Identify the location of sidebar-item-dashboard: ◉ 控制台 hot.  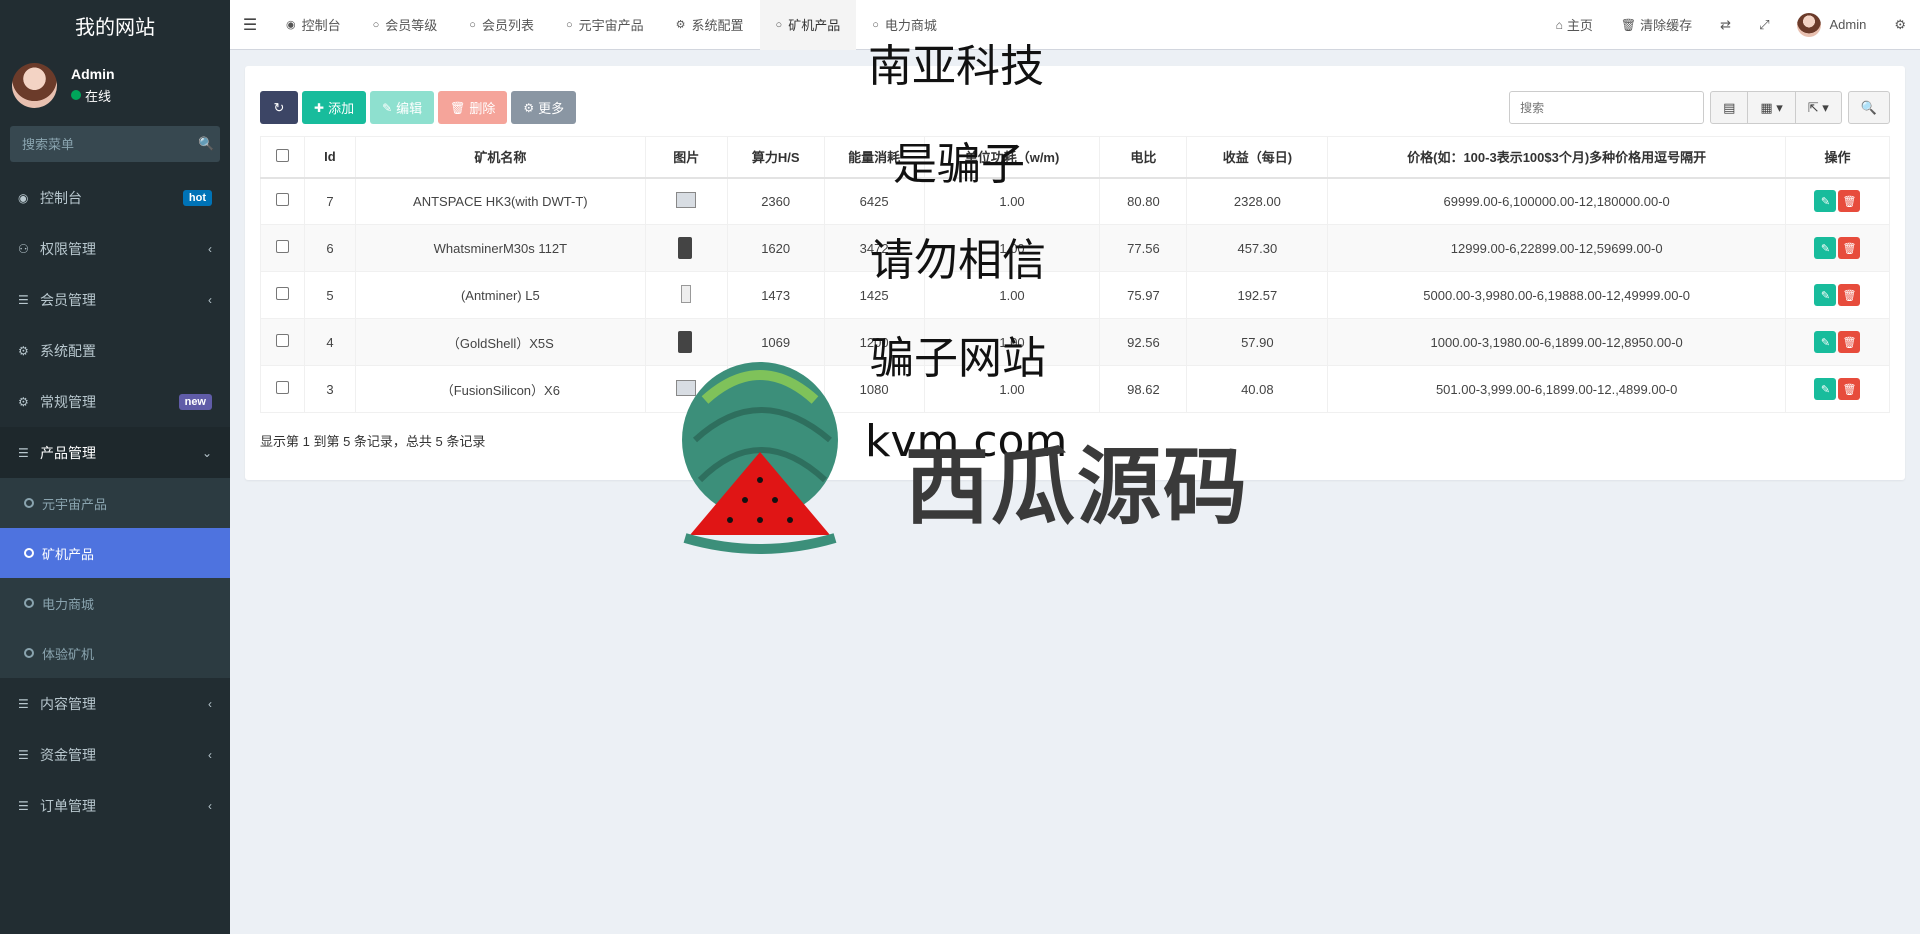
(115, 197).